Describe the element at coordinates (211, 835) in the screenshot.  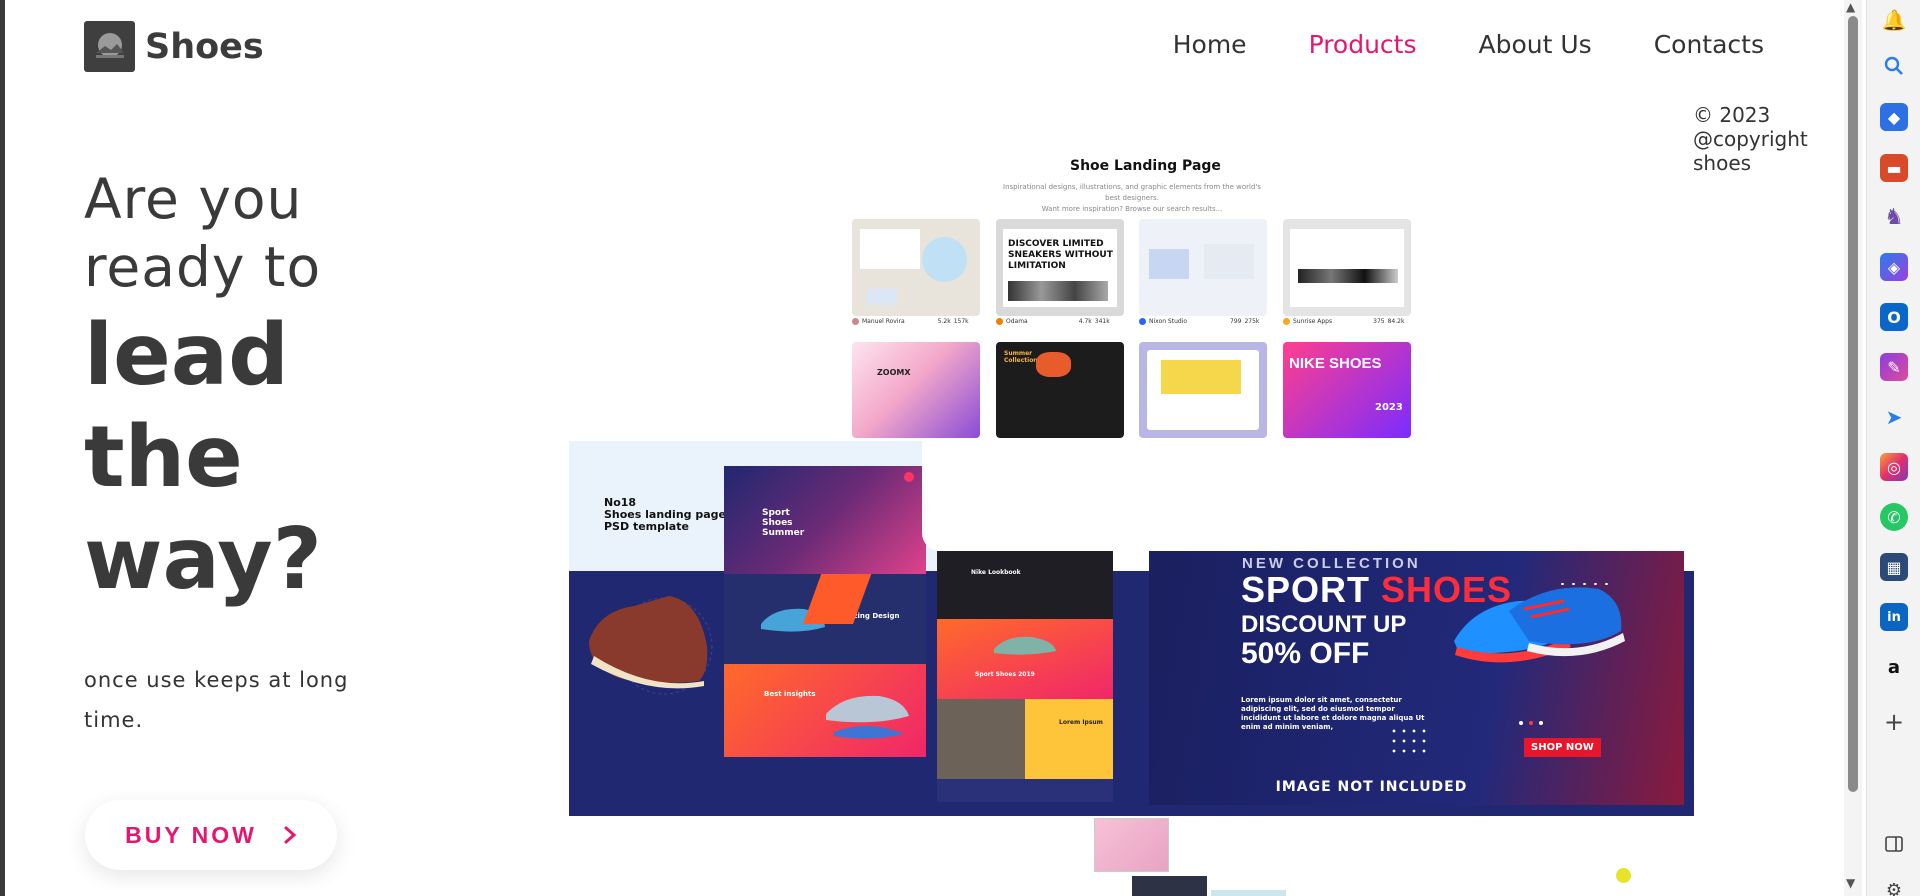
I see `buy-now-button: BUY NOW` at that location.